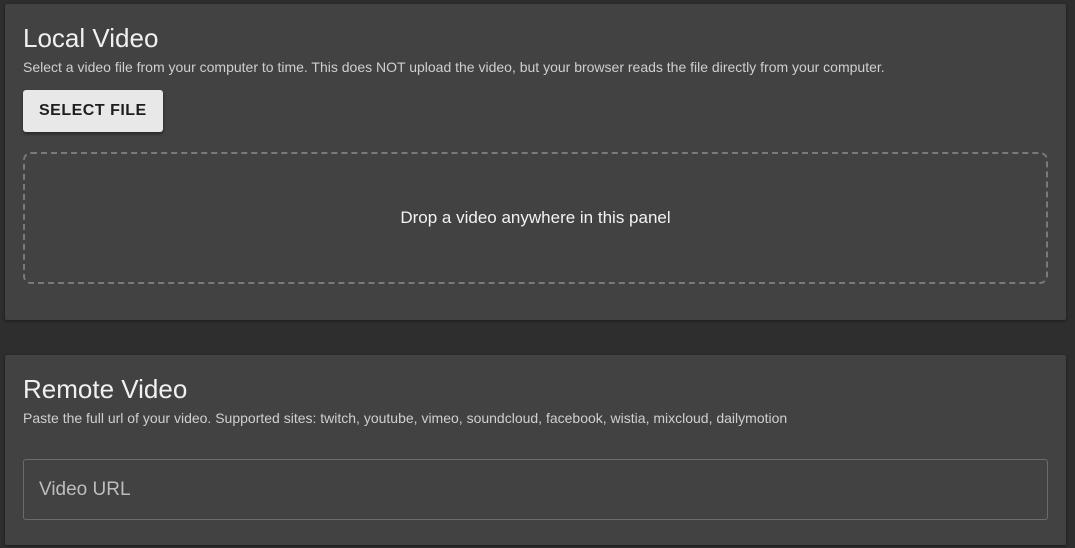 The width and height of the screenshot is (1075, 548). I want to click on drop-zone-label: Drop a video anywhere in this panel, so click(535, 217).